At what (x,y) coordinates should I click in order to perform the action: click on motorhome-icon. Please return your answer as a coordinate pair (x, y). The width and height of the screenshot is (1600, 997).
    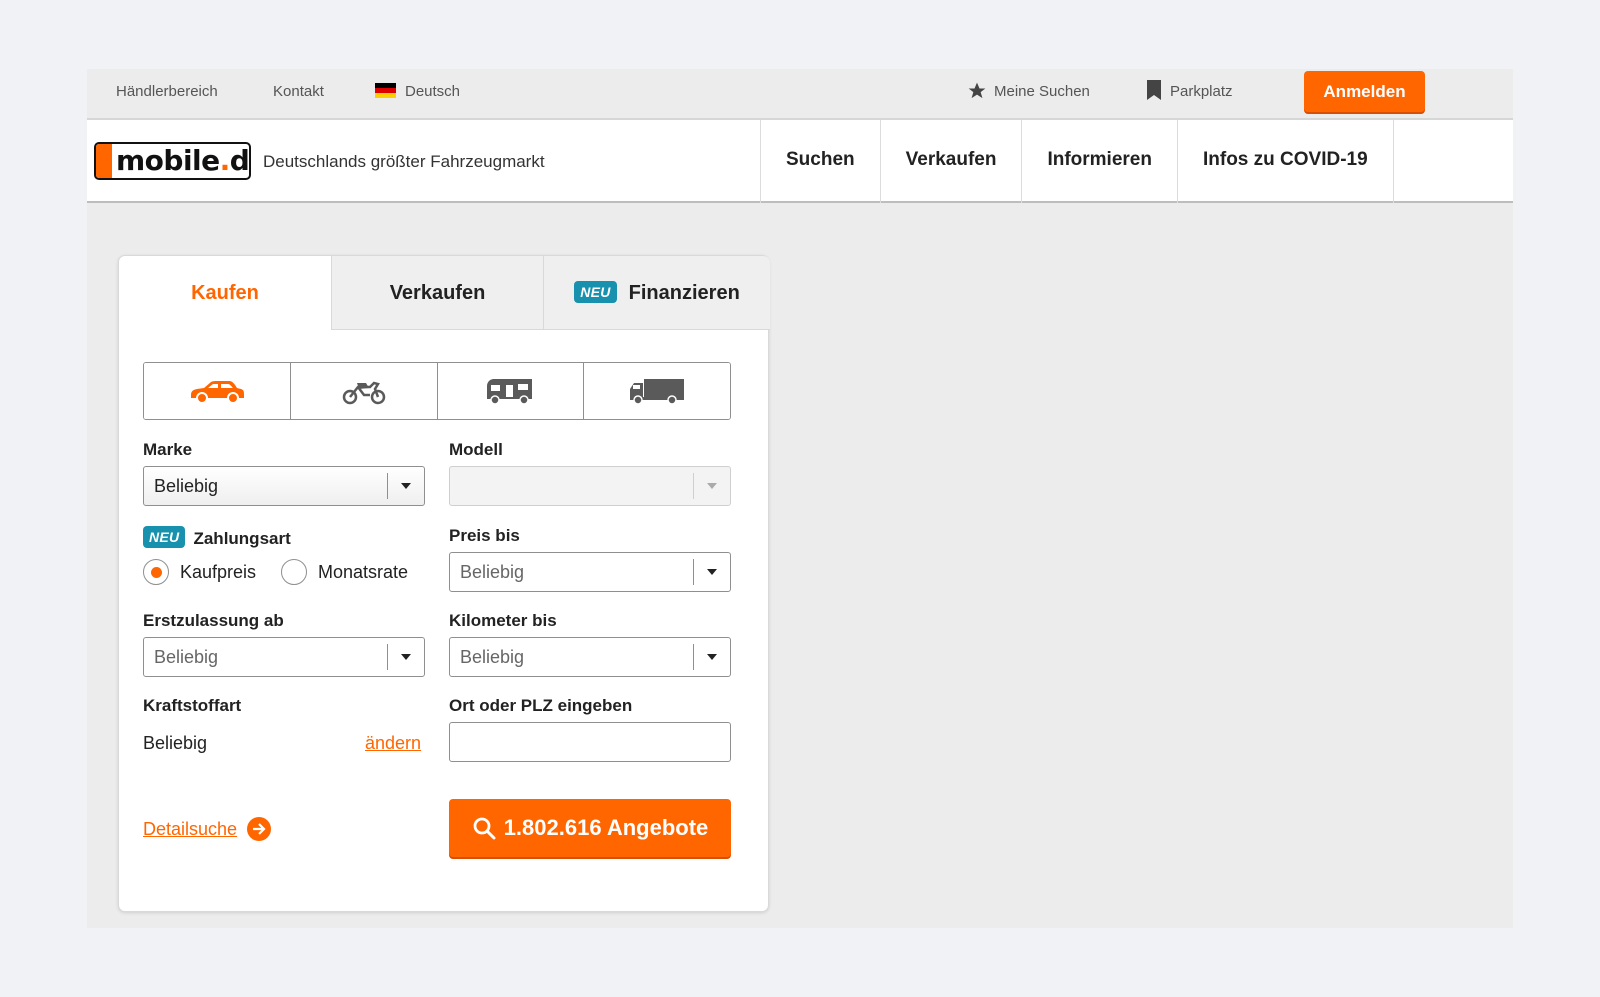
    Looking at the image, I should click on (510, 392).